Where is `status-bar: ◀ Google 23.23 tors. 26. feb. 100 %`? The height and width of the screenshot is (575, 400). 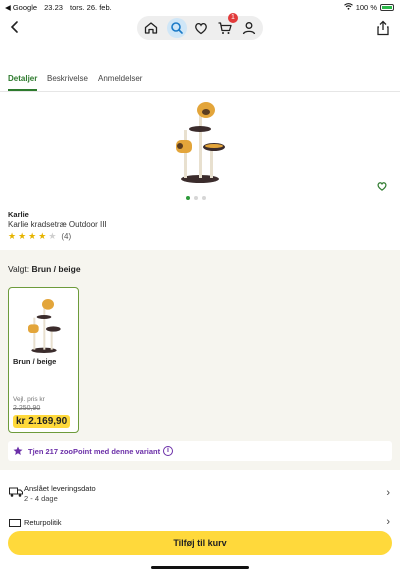
status-bar: ◀ Google 23.23 tors. 26. feb. 100 % is located at coordinates (200, 7).